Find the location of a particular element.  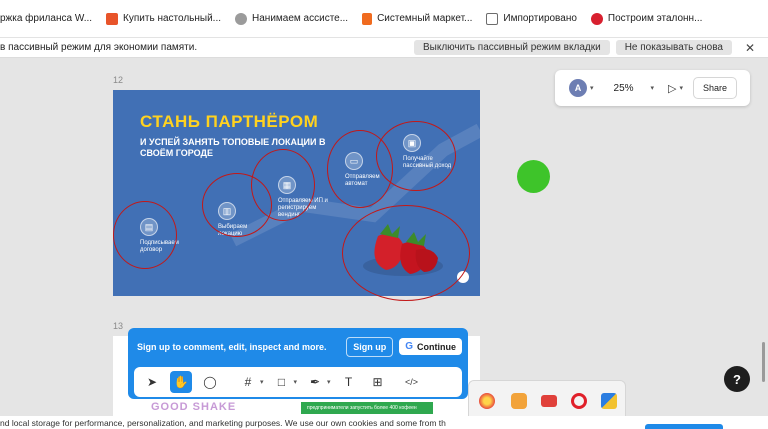

app-icon is located at coordinates (519, 401).